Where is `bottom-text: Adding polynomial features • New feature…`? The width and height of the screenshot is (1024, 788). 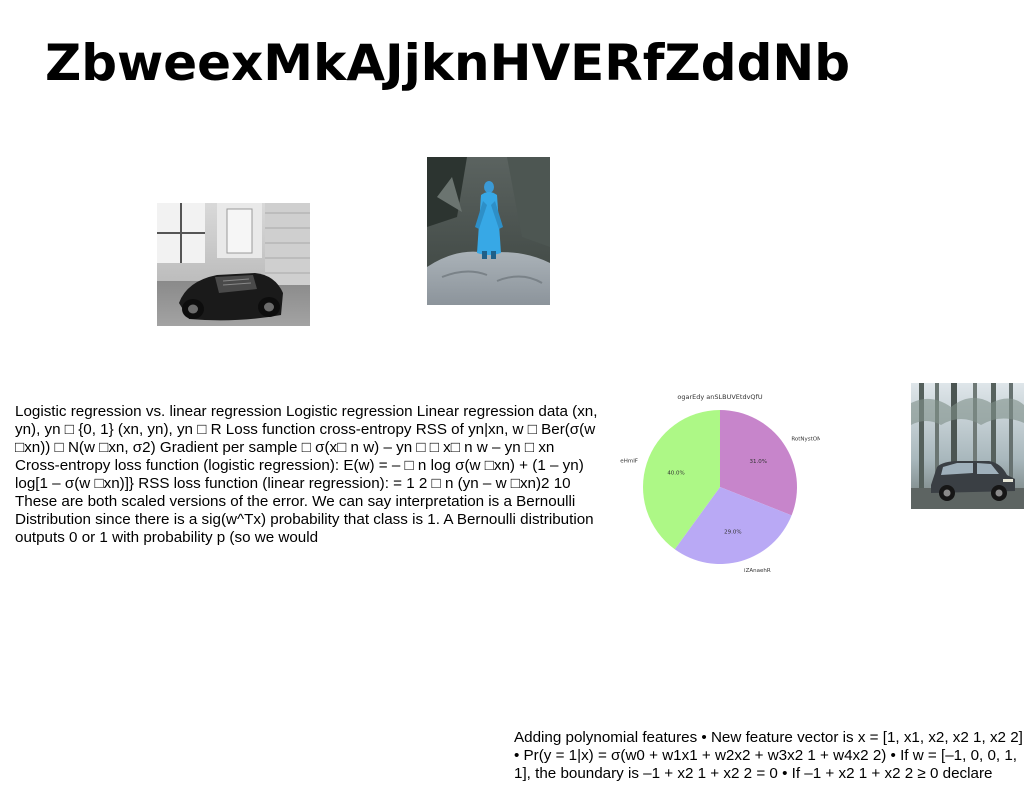 bottom-text: Adding polynomial features • New feature… is located at coordinates (768, 755).